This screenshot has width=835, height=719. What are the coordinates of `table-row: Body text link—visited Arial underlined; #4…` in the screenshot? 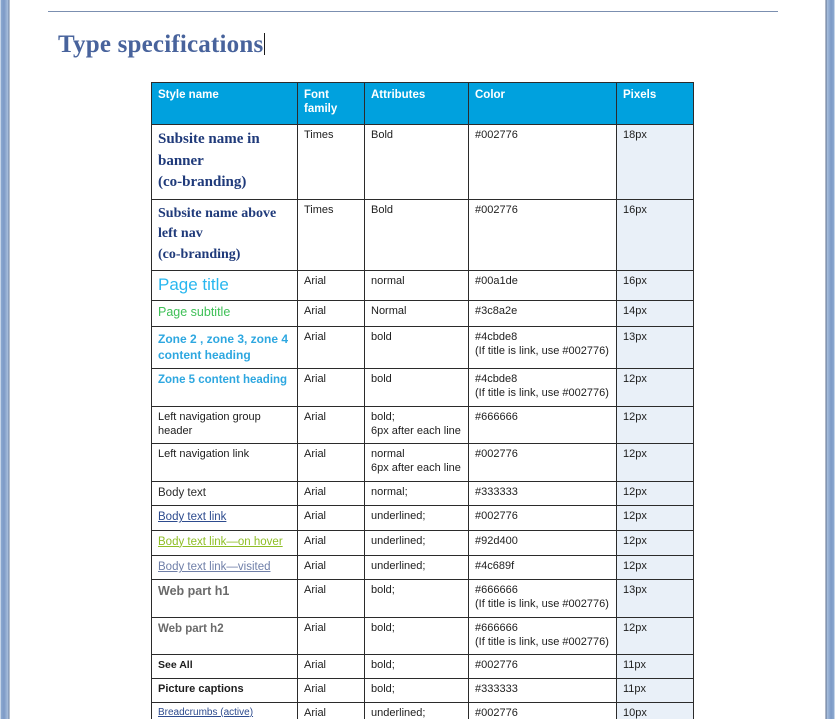 It's located at (422, 568).